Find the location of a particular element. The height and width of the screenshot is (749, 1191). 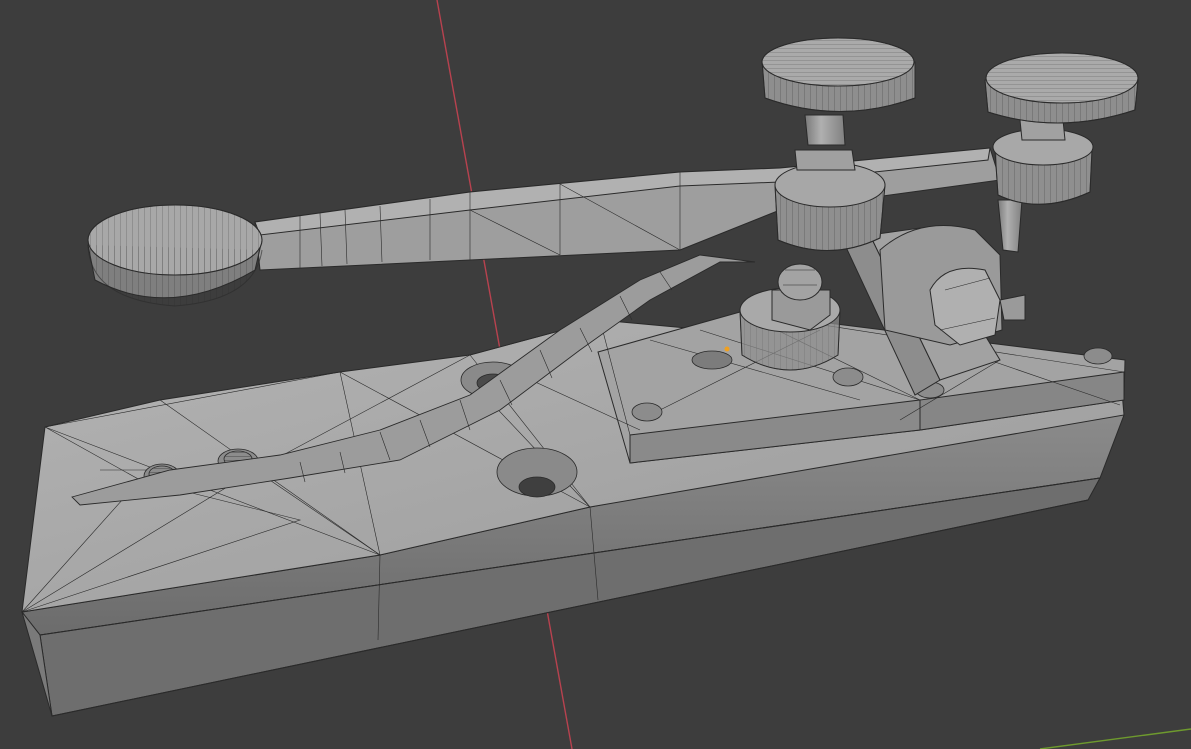

contact-post is located at coordinates (790, 317).